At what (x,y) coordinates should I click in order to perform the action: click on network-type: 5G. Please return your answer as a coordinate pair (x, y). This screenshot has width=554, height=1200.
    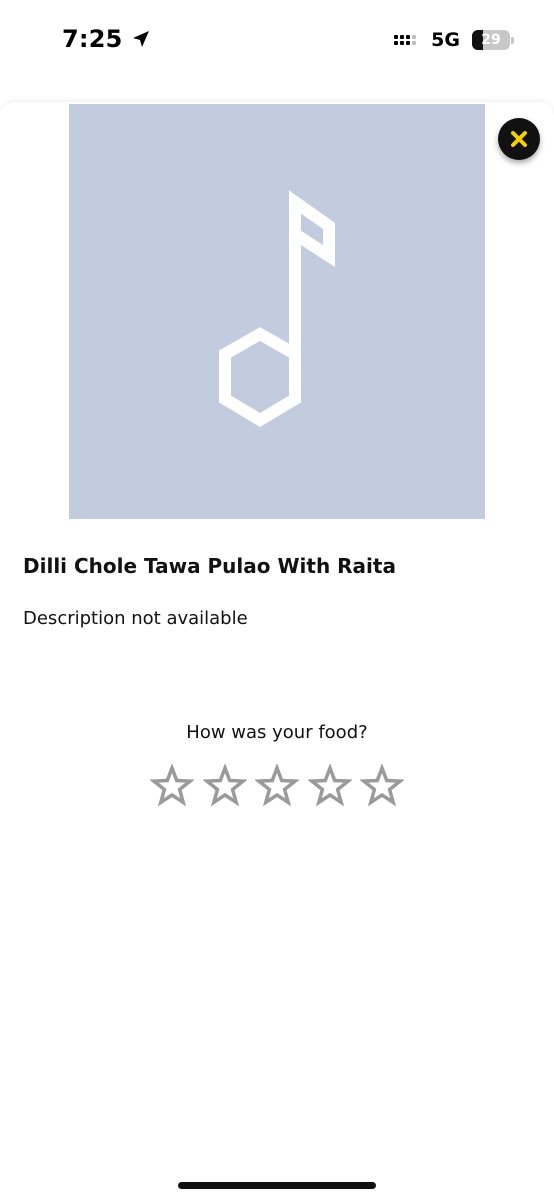
    Looking at the image, I should click on (445, 40).